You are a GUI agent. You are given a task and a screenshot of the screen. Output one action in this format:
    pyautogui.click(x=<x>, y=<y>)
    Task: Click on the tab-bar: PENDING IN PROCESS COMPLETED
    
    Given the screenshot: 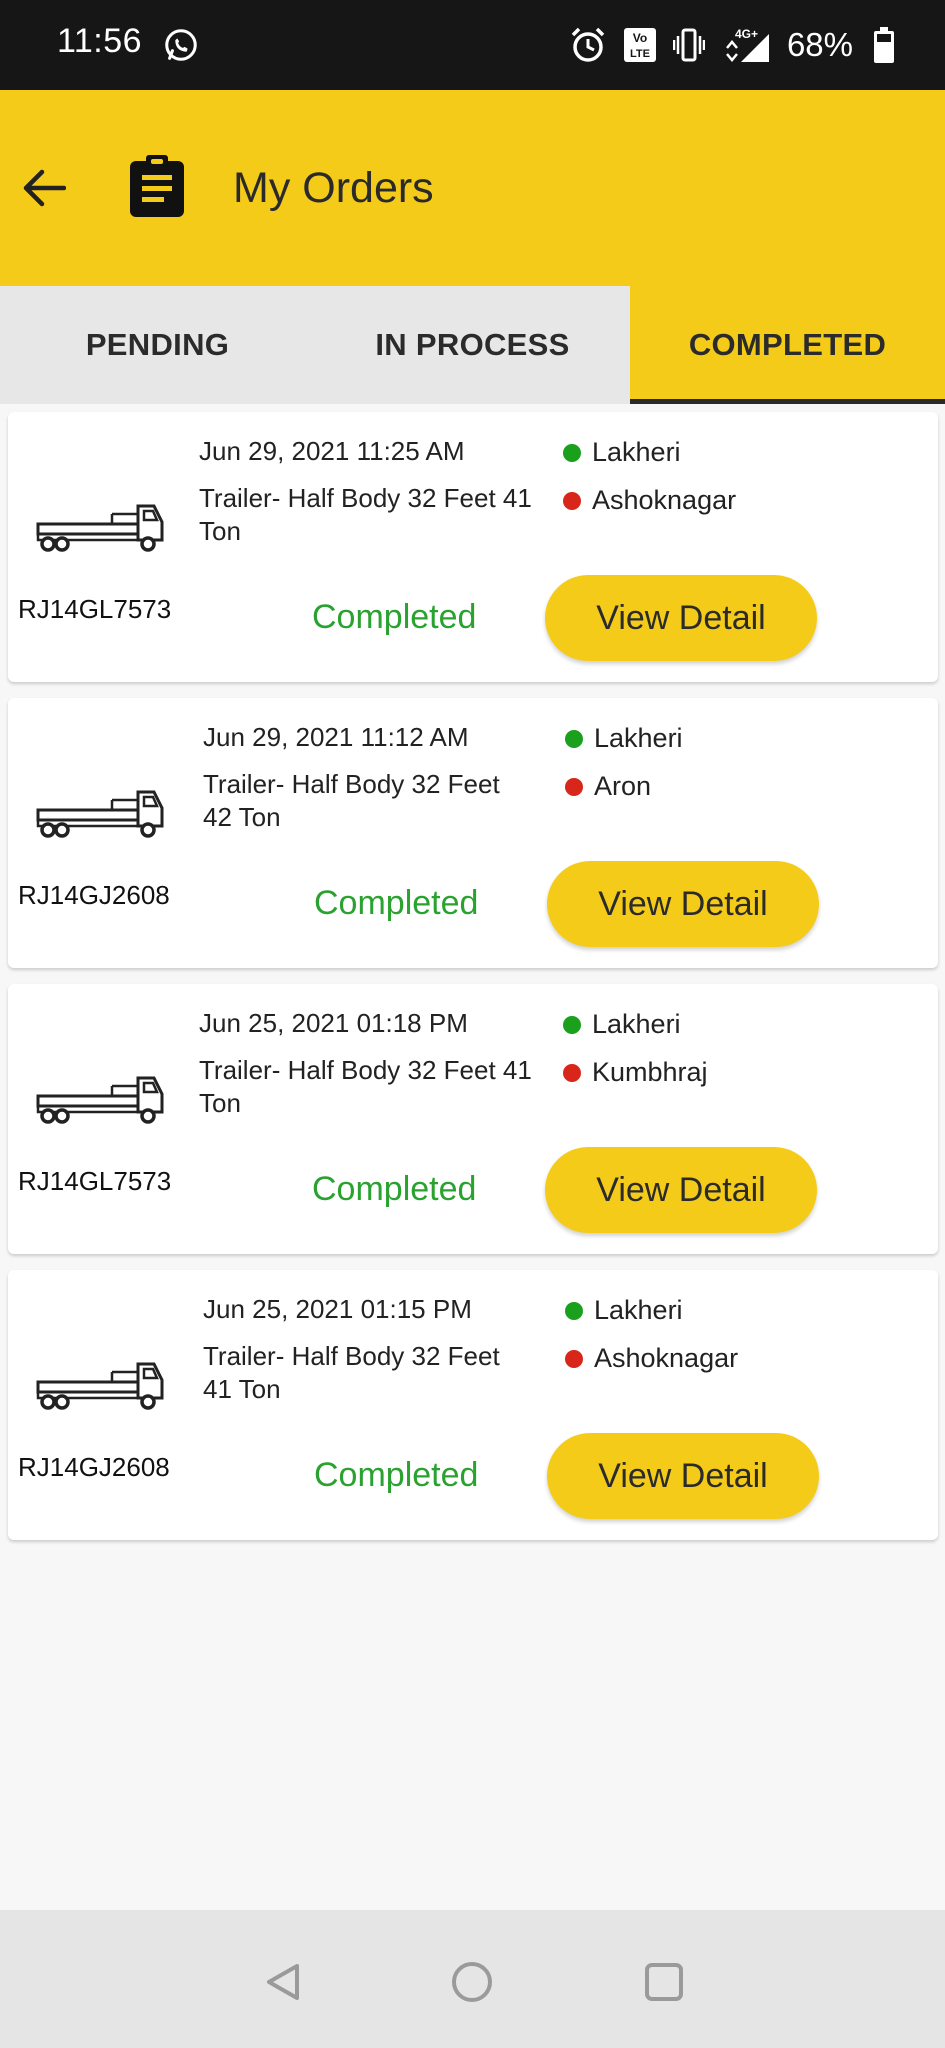 What is the action you would take?
    pyautogui.click(x=472, y=345)
    